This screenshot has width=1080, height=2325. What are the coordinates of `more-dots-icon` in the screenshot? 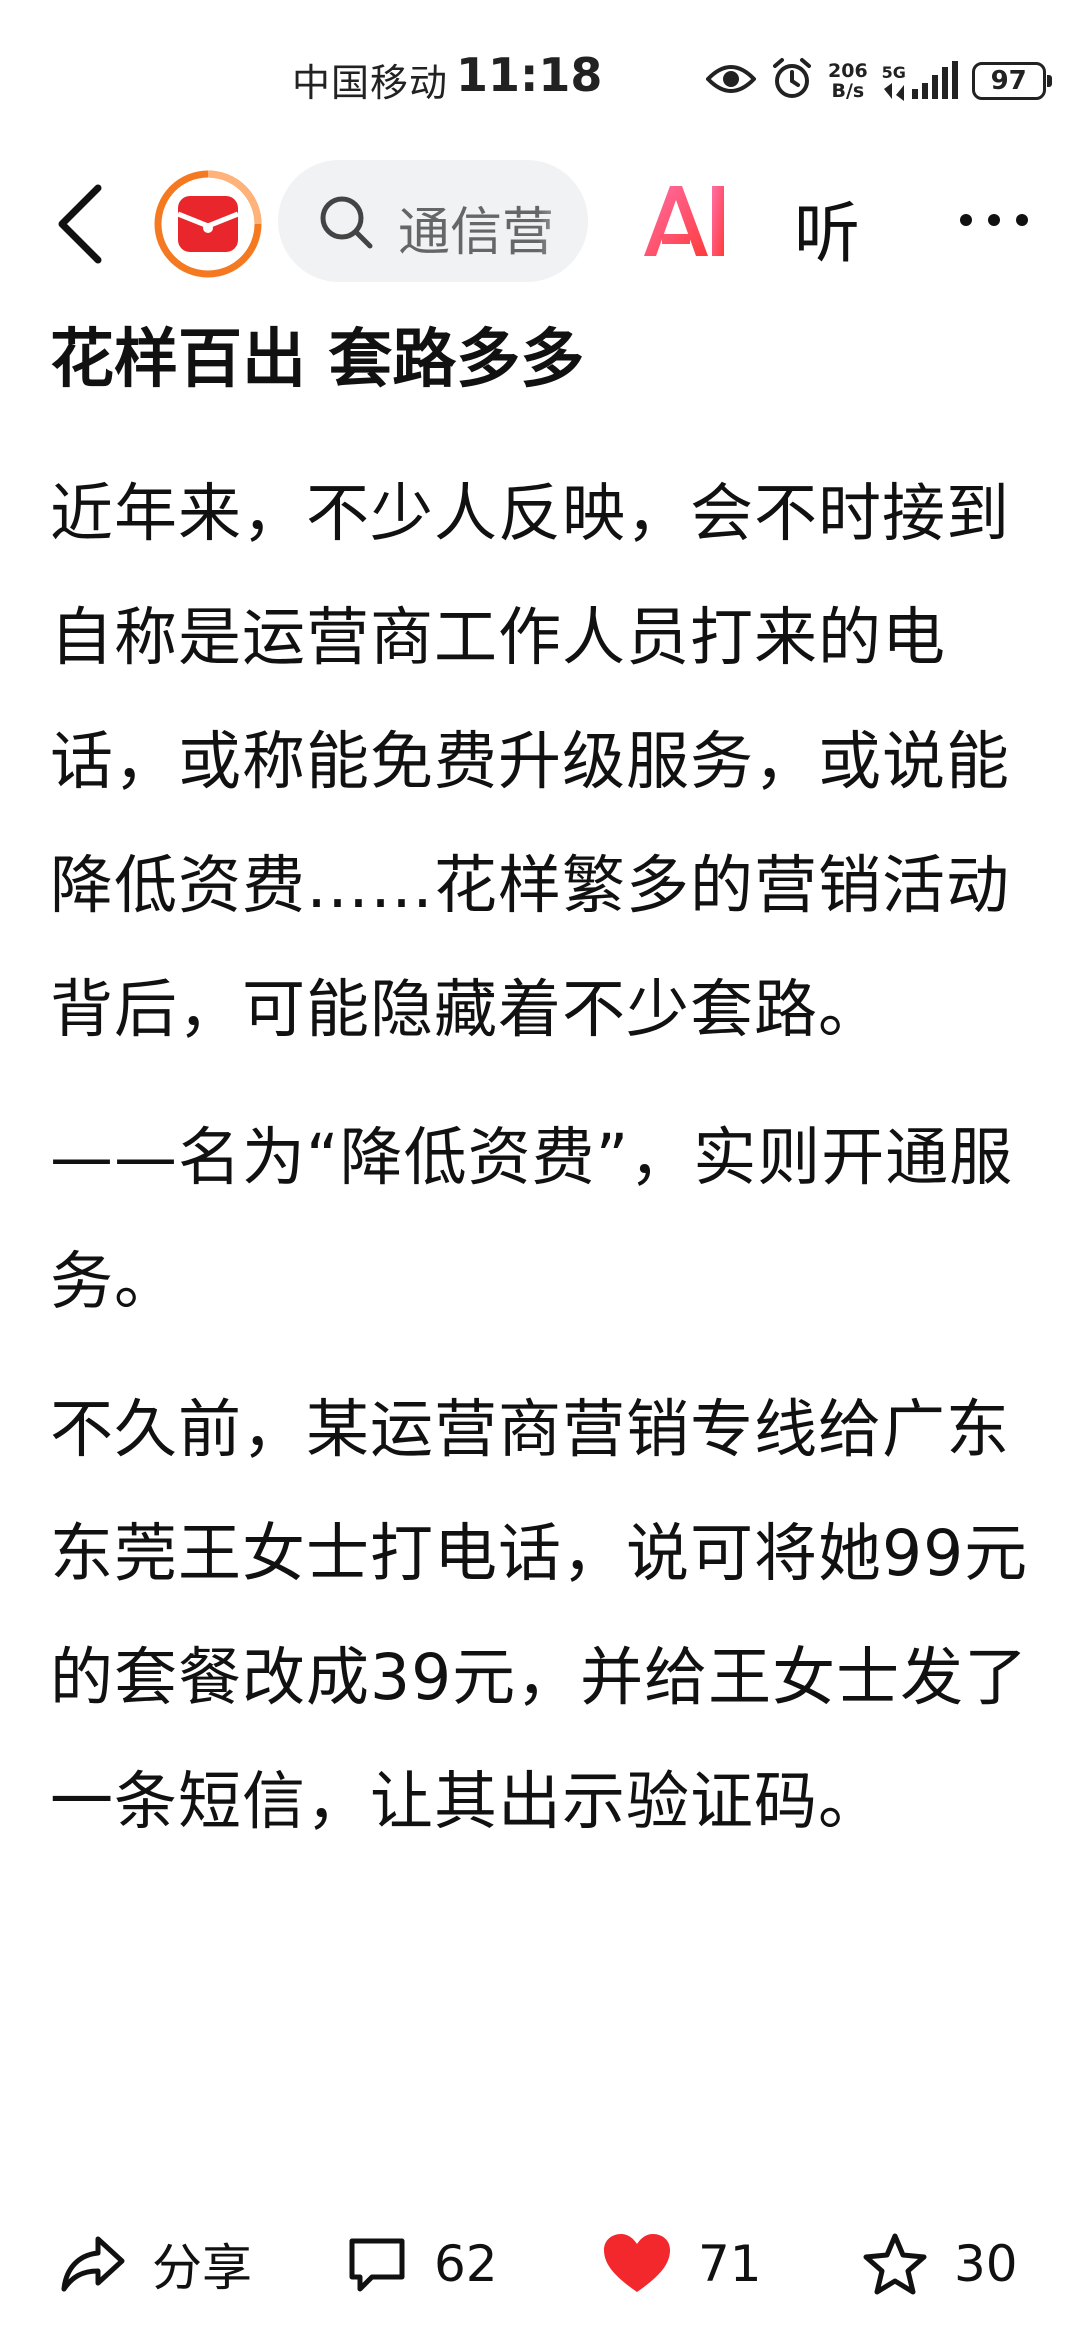 It's located at (994, 220).